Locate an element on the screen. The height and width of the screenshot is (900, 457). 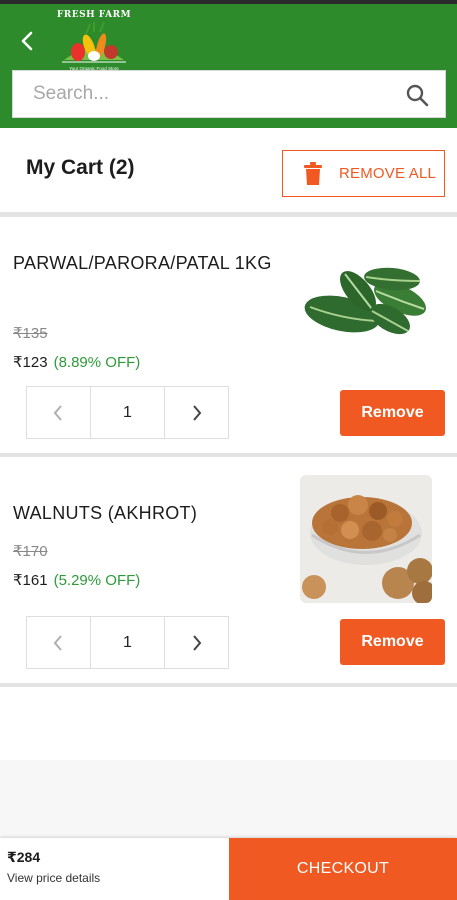
item-name: WALNUTS (AKHROT) is located at coordinates (105, 513).